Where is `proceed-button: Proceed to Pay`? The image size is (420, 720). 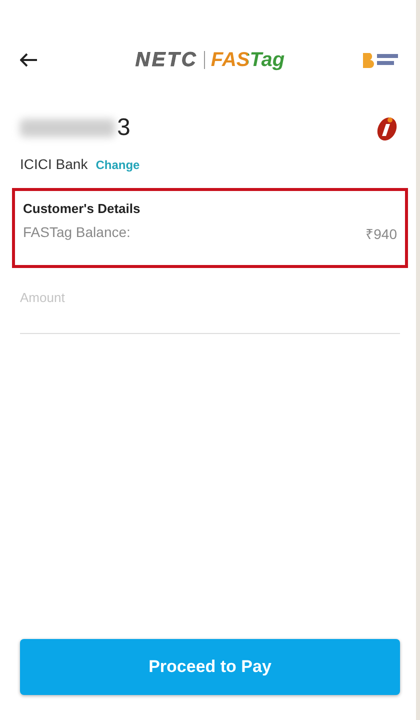
proceed-button: Proceed to Pay is located at coordinates (210, 667).